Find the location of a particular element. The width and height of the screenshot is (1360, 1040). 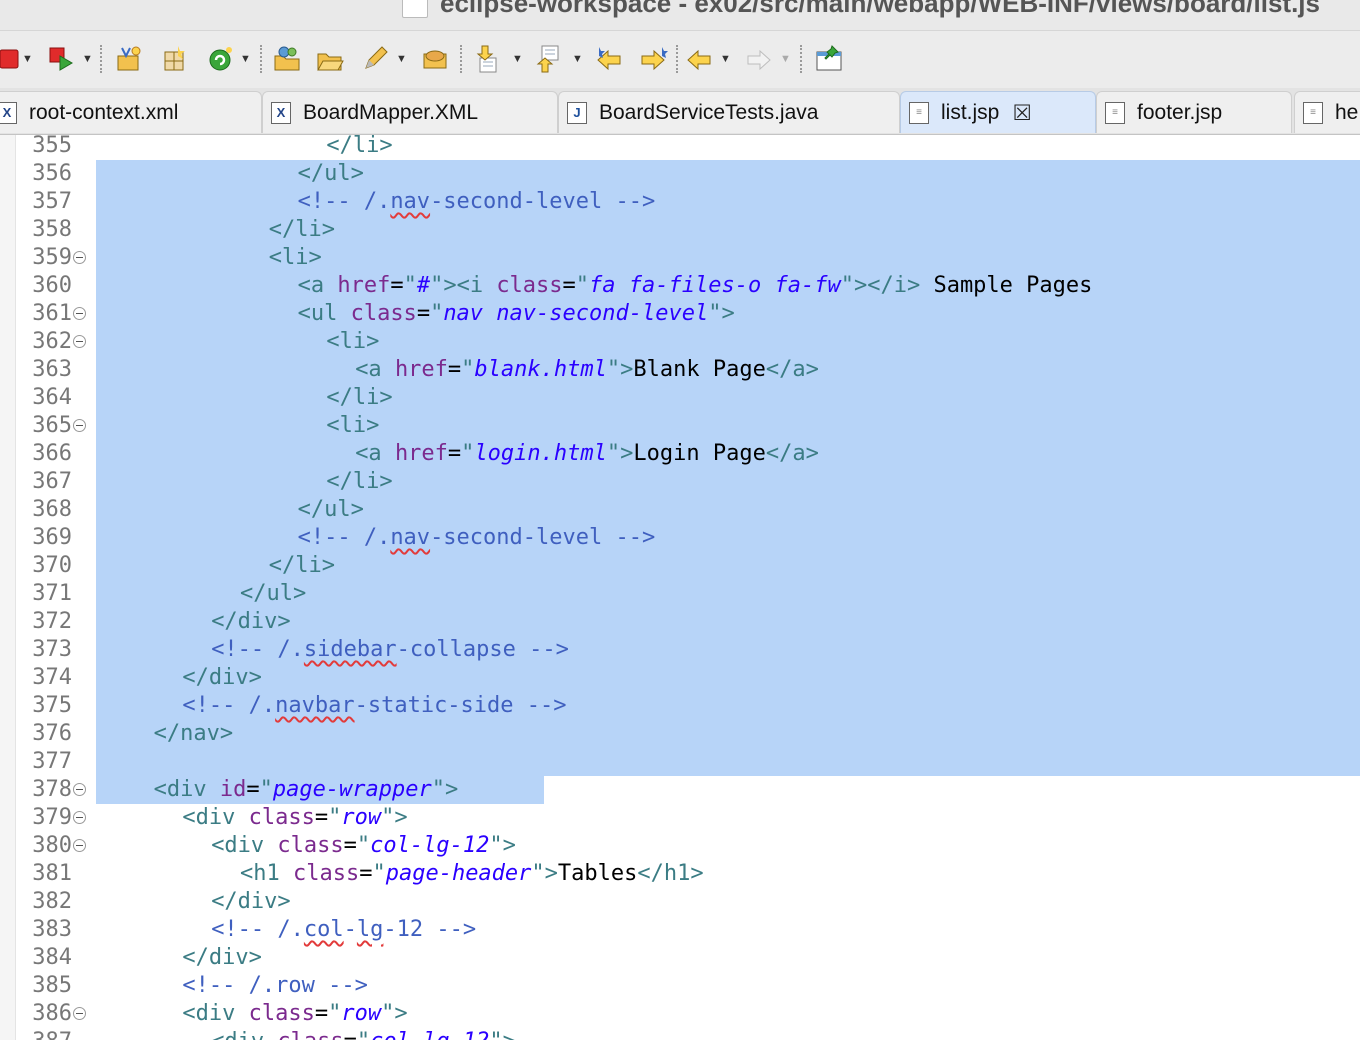

code-line: 374 </div> is located at coordinates (680, 678).